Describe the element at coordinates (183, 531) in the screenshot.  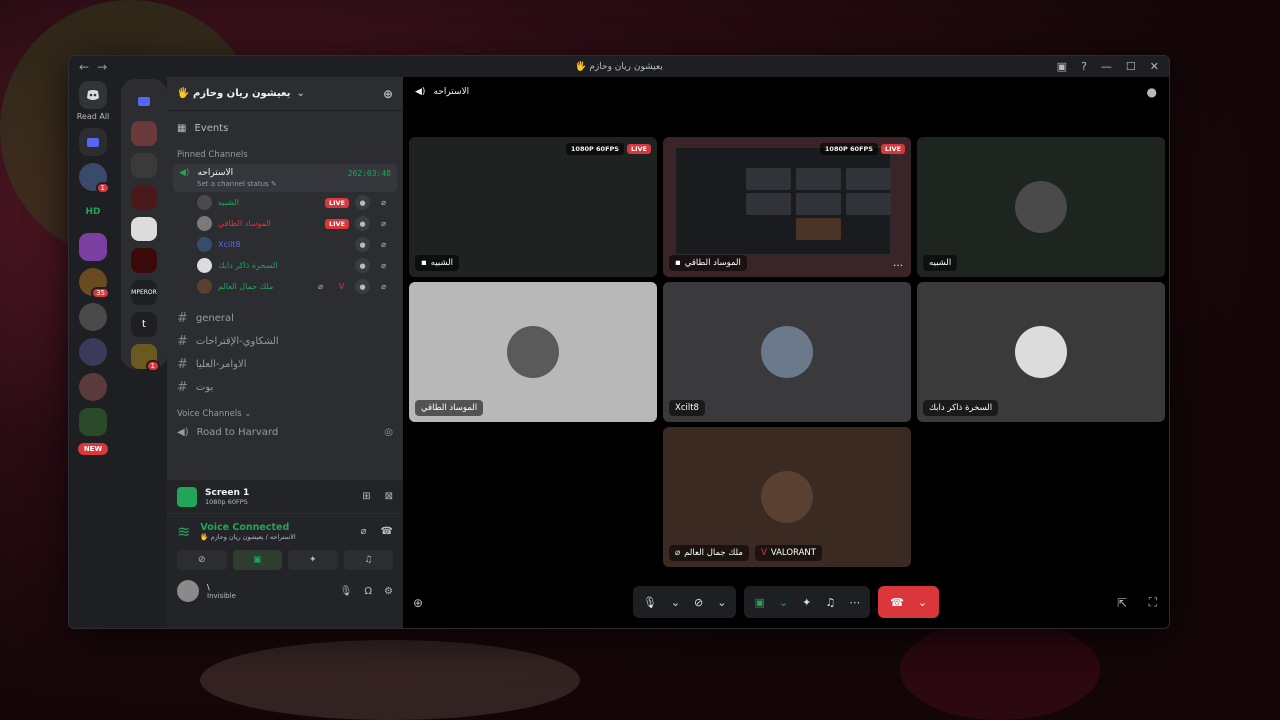
I see `signal-icon: ≋` at that location.